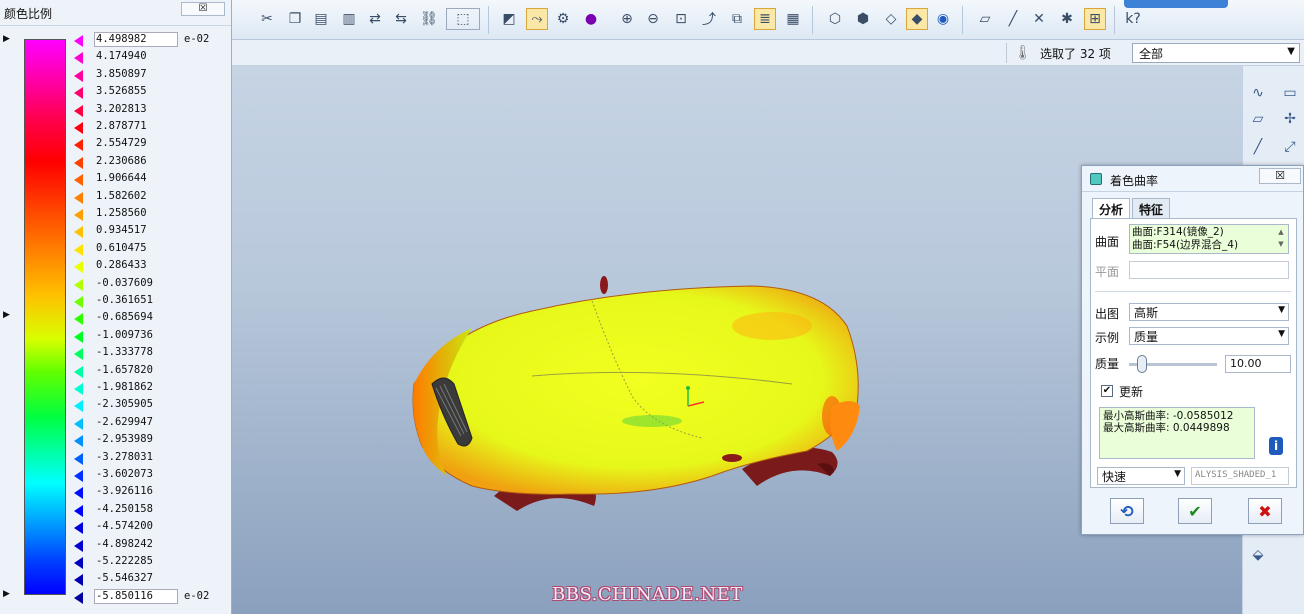 This screenshot has width=1304, height=614. What do you see at coordinates (1216, 53) in the screenshot?
I see `selection-filter-dropdown: 全部 ▼` at bounding box center [1216, 53].